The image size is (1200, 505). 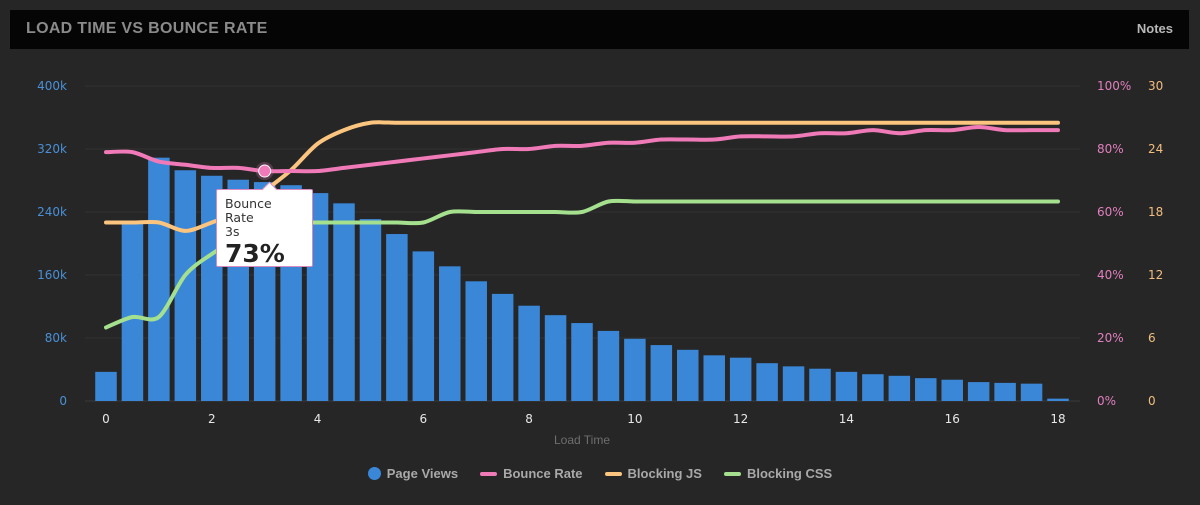 What do you see at coordinates (1110, 149) in the screenshot?
I see `y-tick-percent: 80%` at bounding box center [1110, 149].